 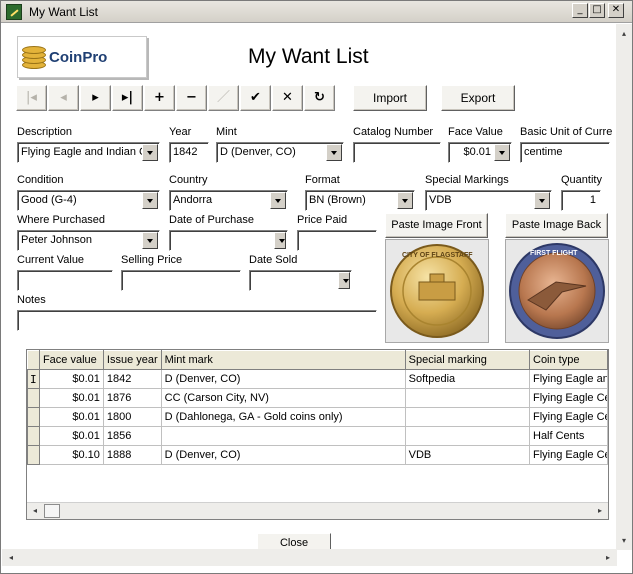 I want to click on edit-record-button: ／, so click(x=223, y=98).